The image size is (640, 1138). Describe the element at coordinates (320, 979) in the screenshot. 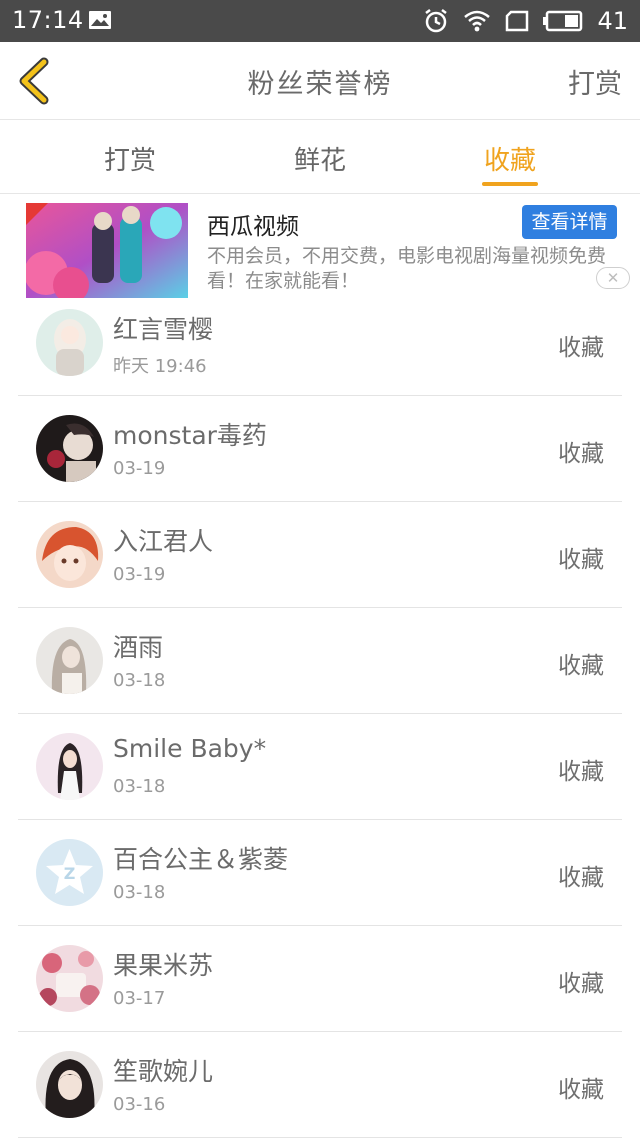

I see `list-item: 果果米苏 03-17 收藏` at that location.